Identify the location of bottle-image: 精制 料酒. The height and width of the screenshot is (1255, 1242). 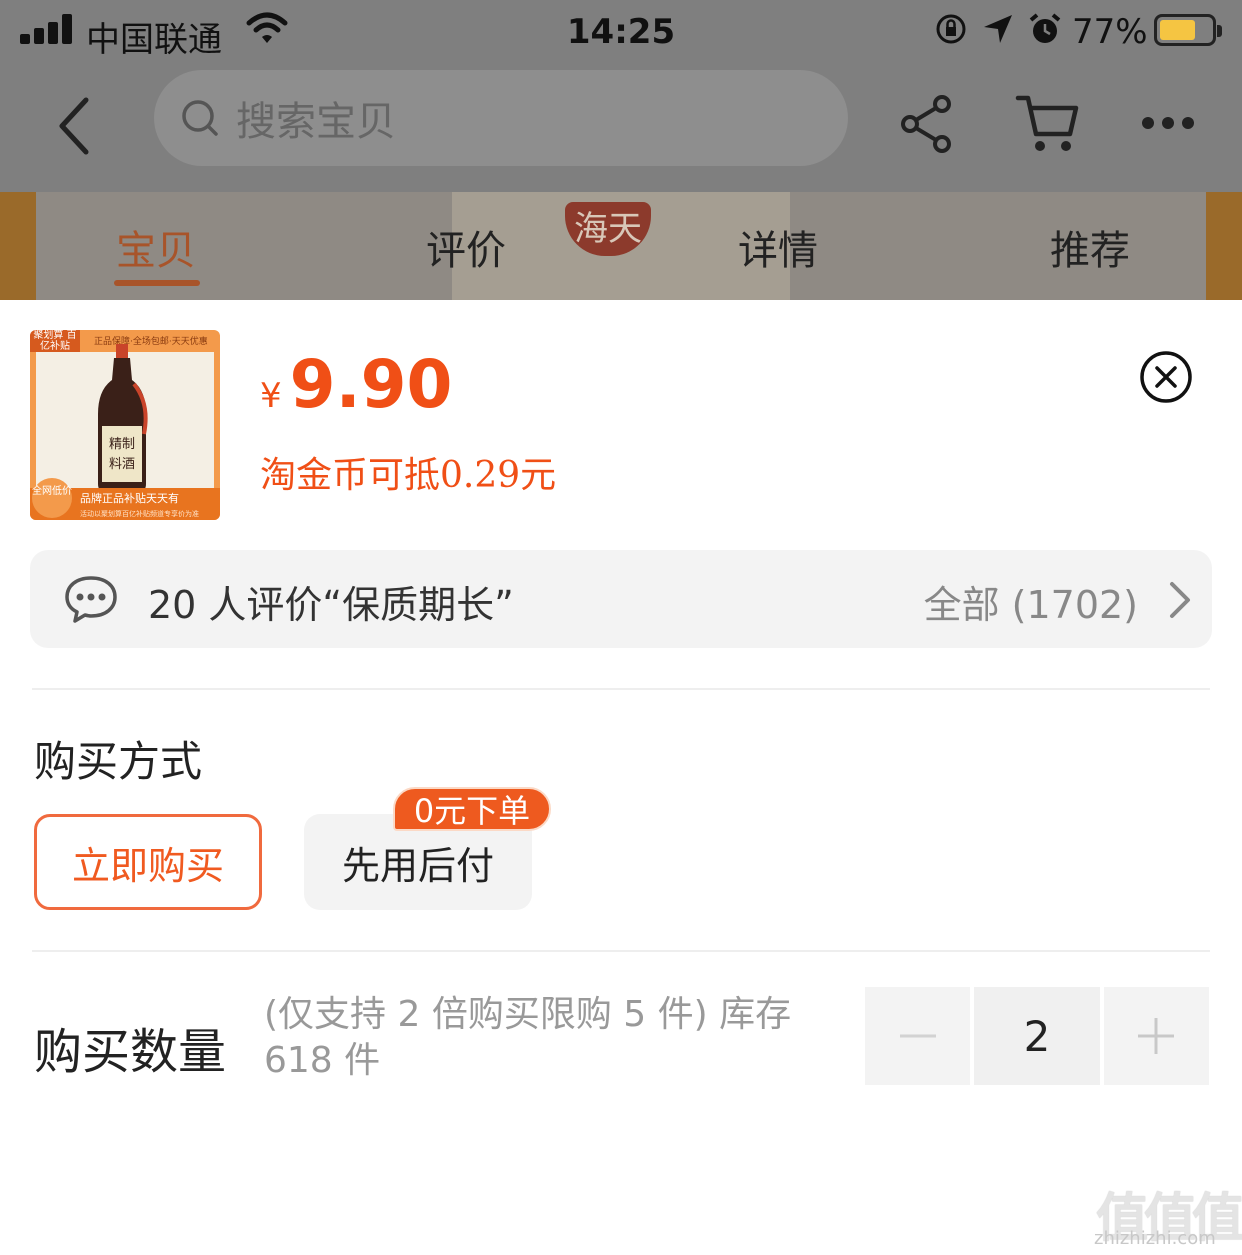
(123, 418).